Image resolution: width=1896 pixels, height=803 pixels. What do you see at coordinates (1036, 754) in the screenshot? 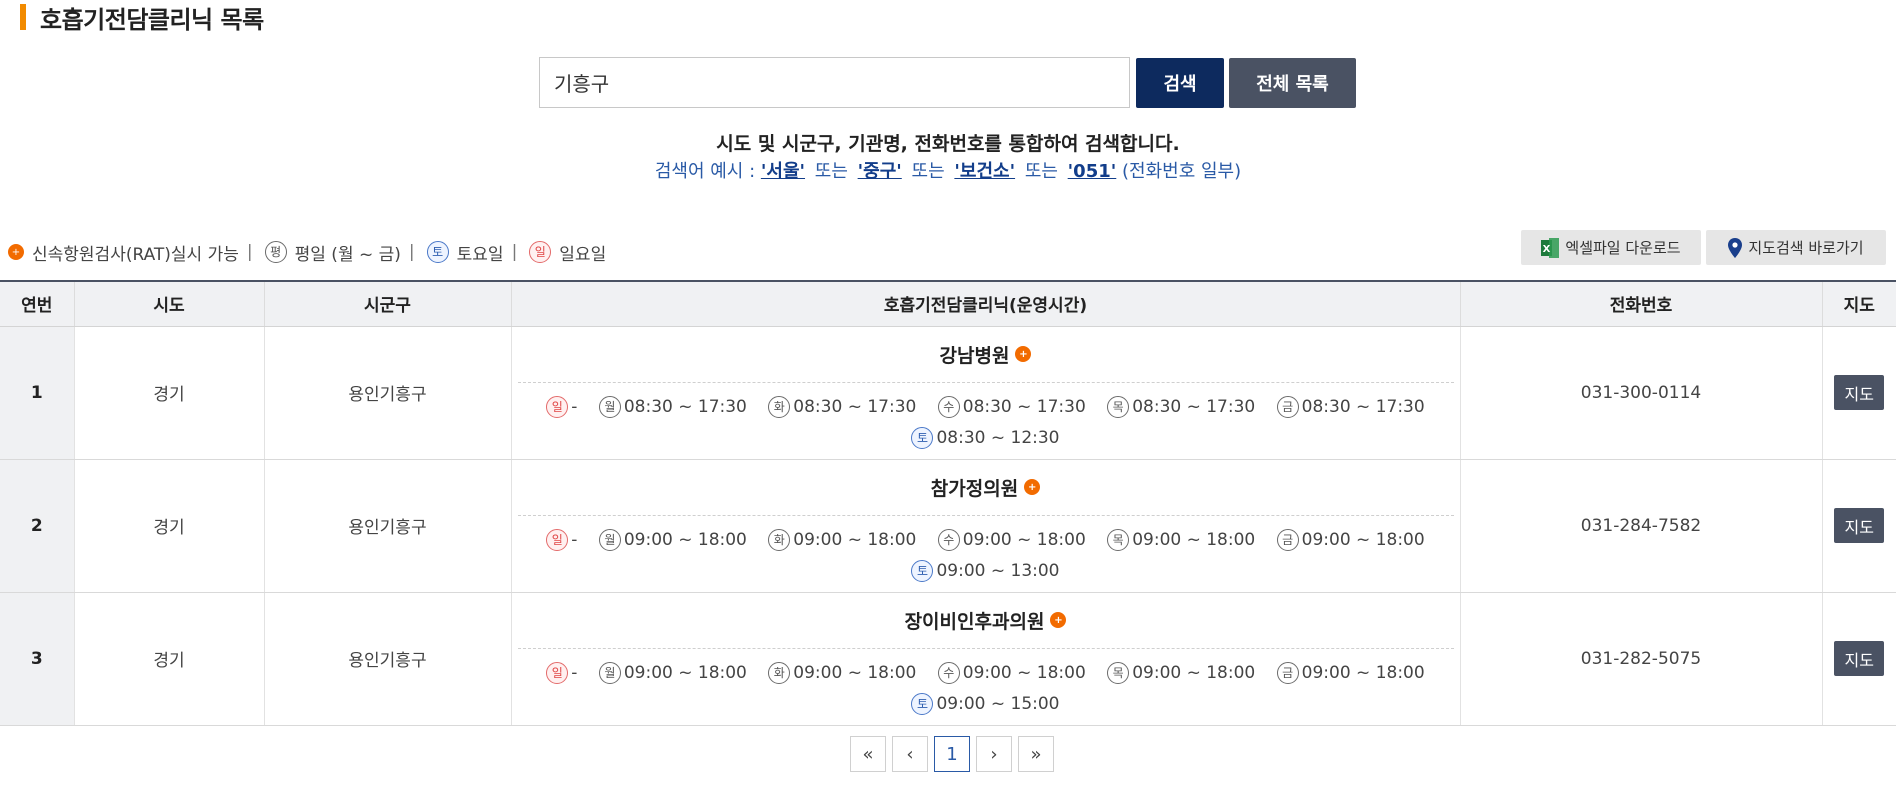
I see `last-page-button: »` at bounding box center [1036, 754].